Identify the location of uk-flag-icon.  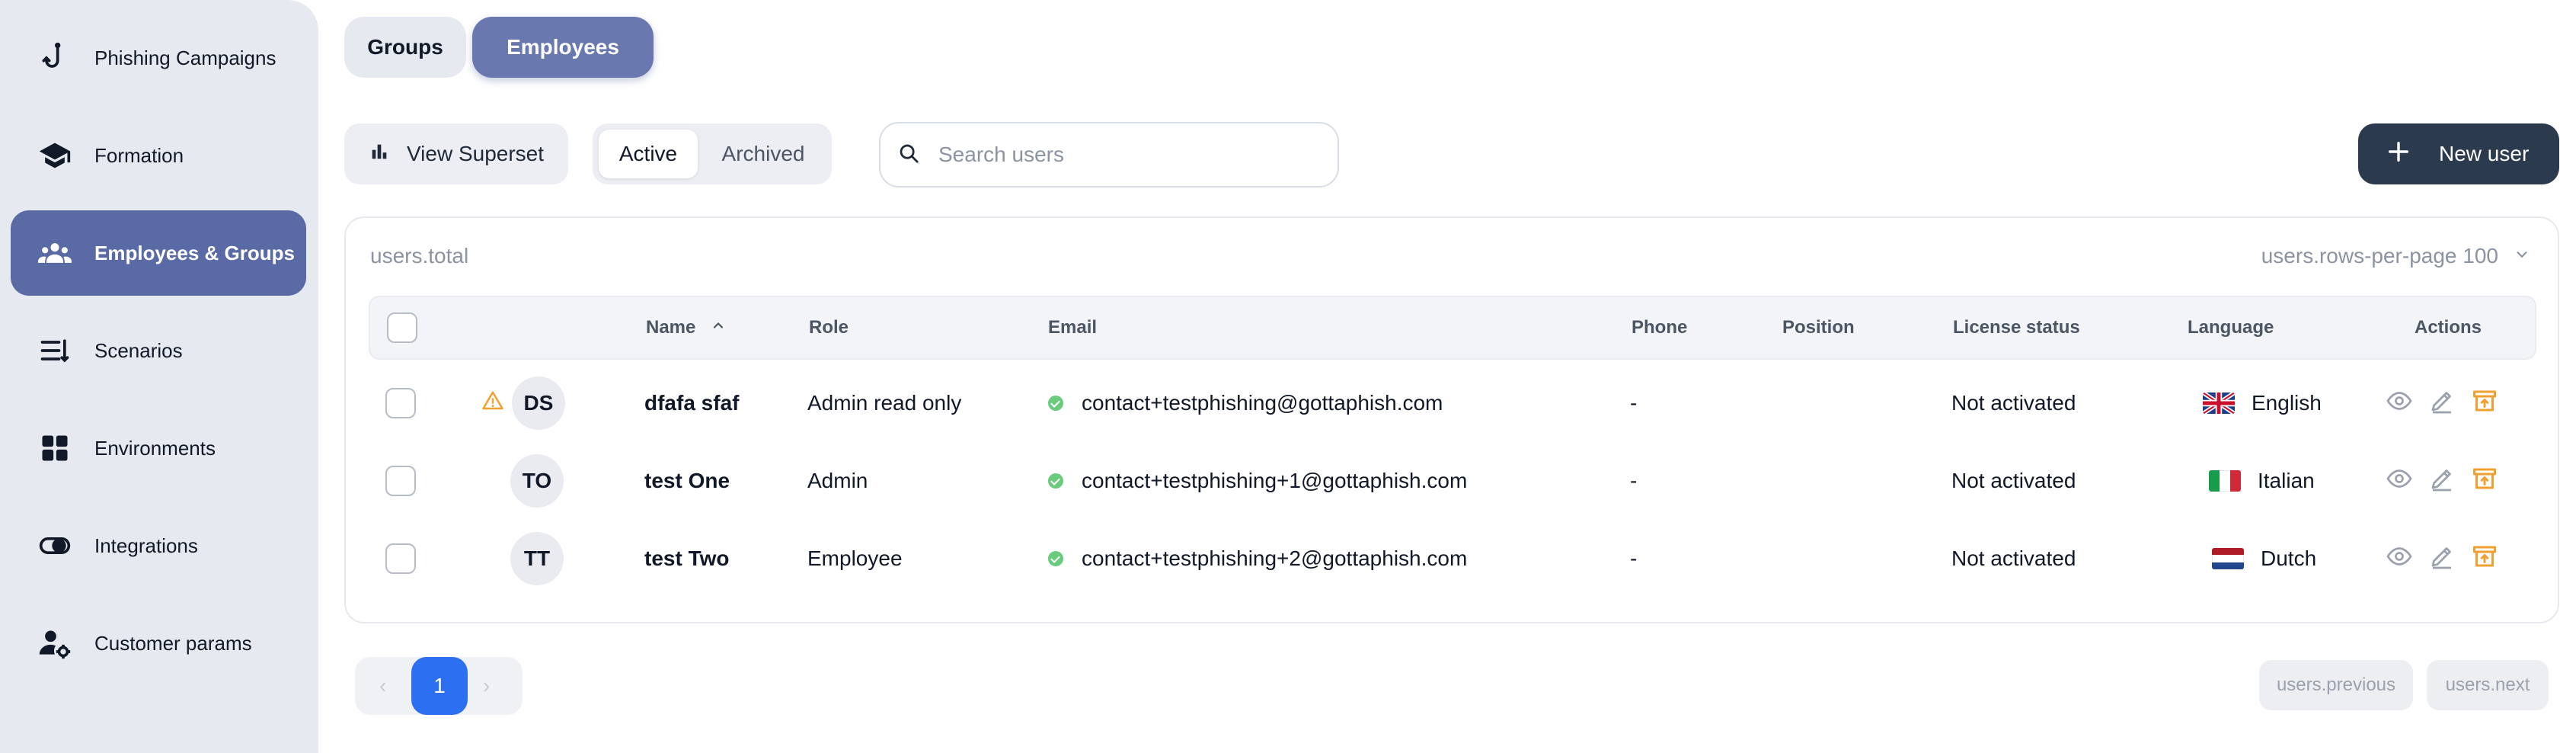
(2219, 403).